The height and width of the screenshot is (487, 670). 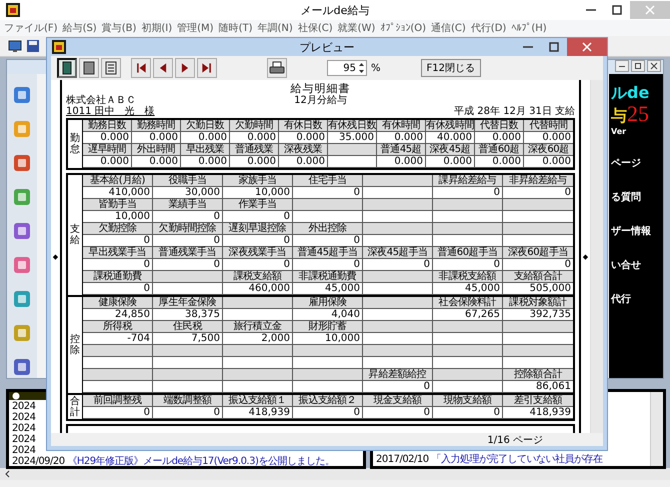 What do you see at coordinates (141, 68) in the screenshot?
I see `first-page-button` at bounding box center [141, 68].